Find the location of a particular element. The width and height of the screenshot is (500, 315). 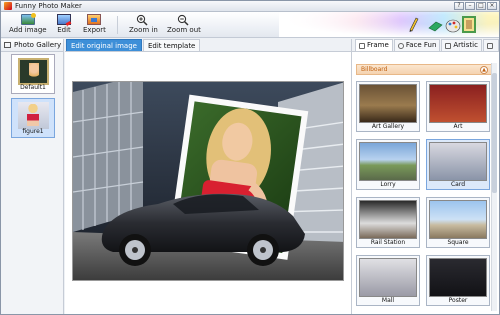

template-label: Art is located at coordinates (458, 126).